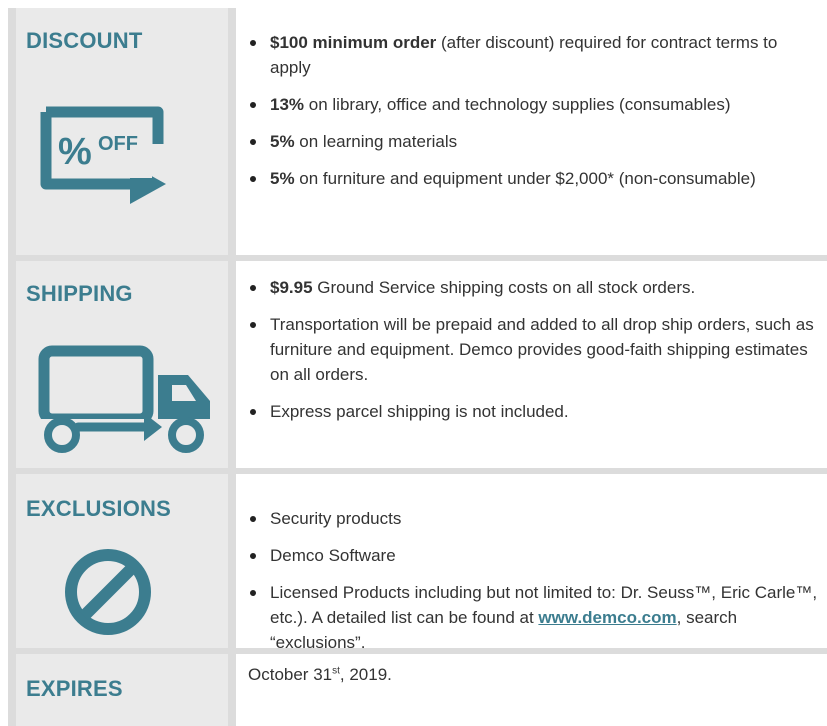 The width and height of the screenshot is (827, 726). I want to click on prohibited-icon, so click(108, 594).